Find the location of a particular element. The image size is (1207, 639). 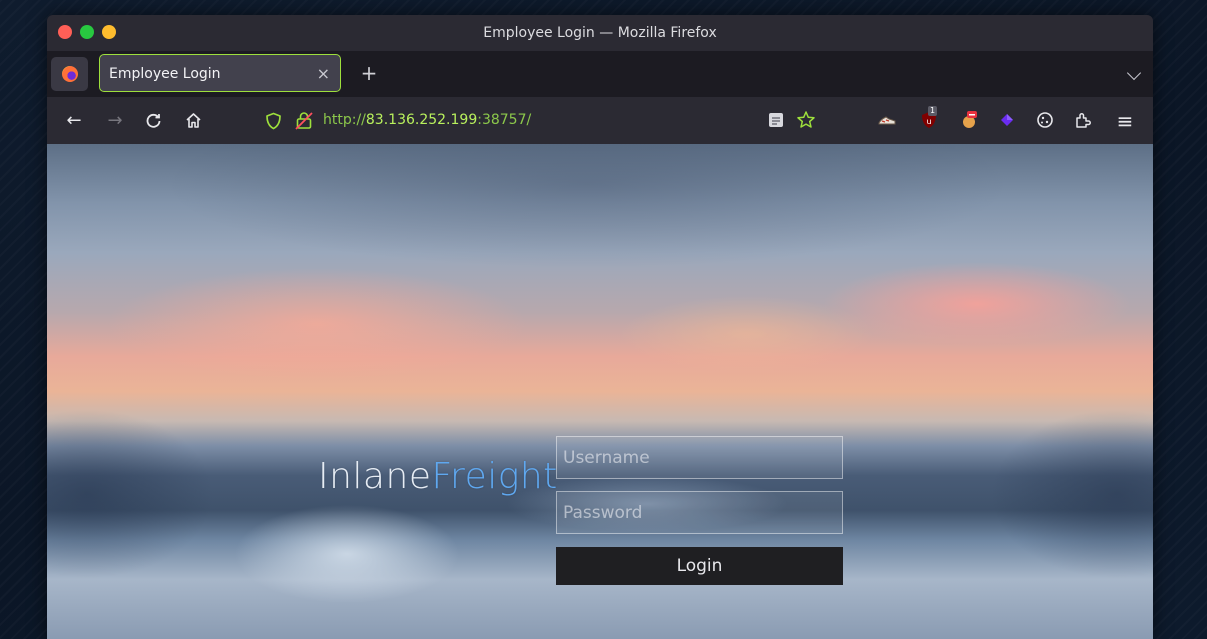

back-button: ← is located at coordinates (74, 120).